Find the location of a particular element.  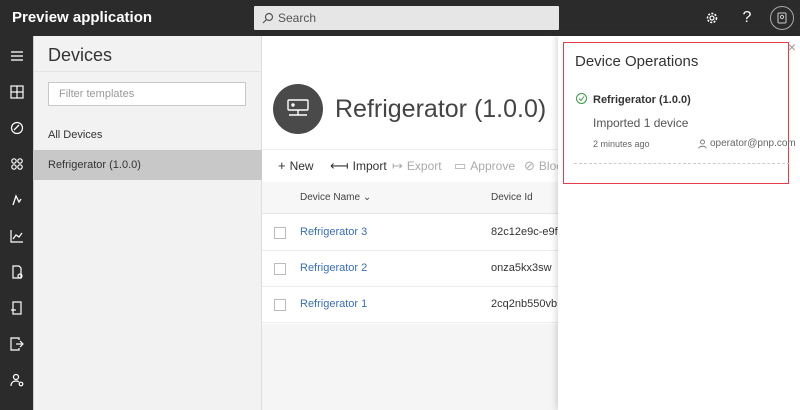

block-button: ⊘Bloc is located at coordinates (541, 166).